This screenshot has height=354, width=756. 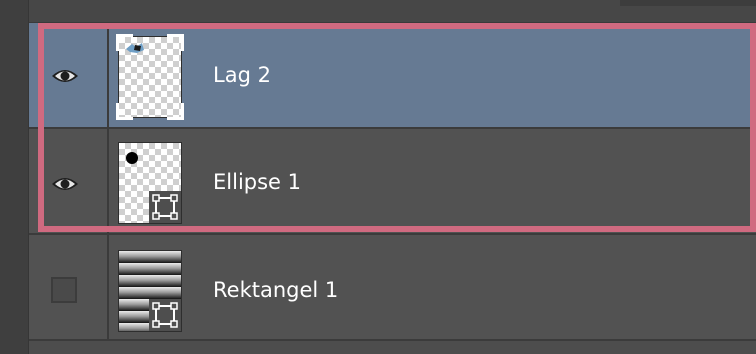 I want to click on layer-name: Rektangel 1, so click(x=275, y=290).